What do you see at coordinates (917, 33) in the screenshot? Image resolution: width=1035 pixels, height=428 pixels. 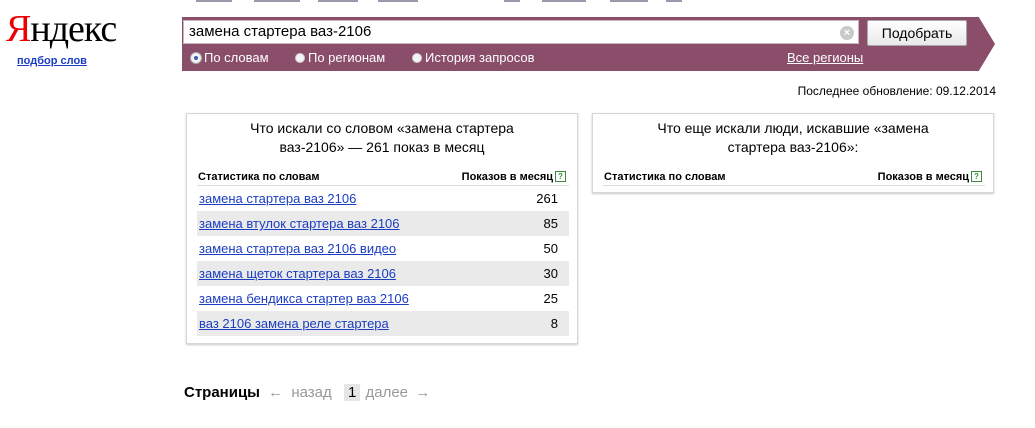 I see `submit-button: Подобрать` at bounding box center [917, 33].